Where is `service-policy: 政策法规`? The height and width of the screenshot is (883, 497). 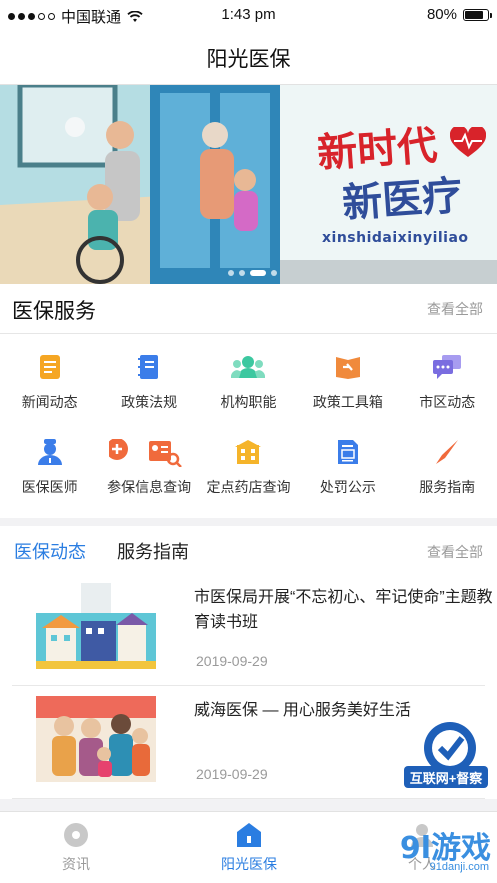 service-policy: 政策法规 is located at coordinates (148, 386).